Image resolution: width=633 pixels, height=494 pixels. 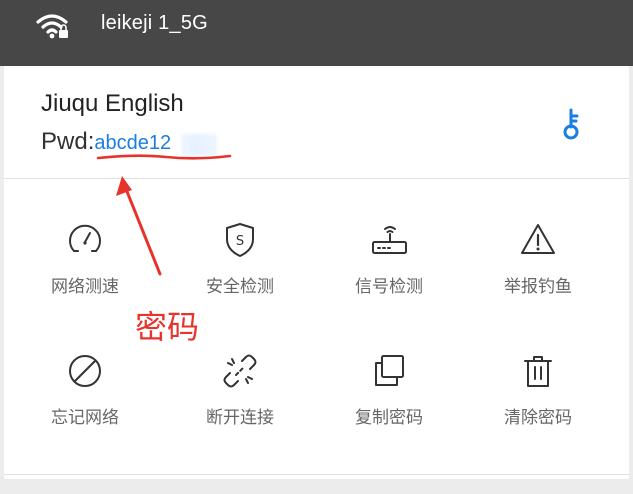 I want to click on router-icon, so click(x=389, y=240).